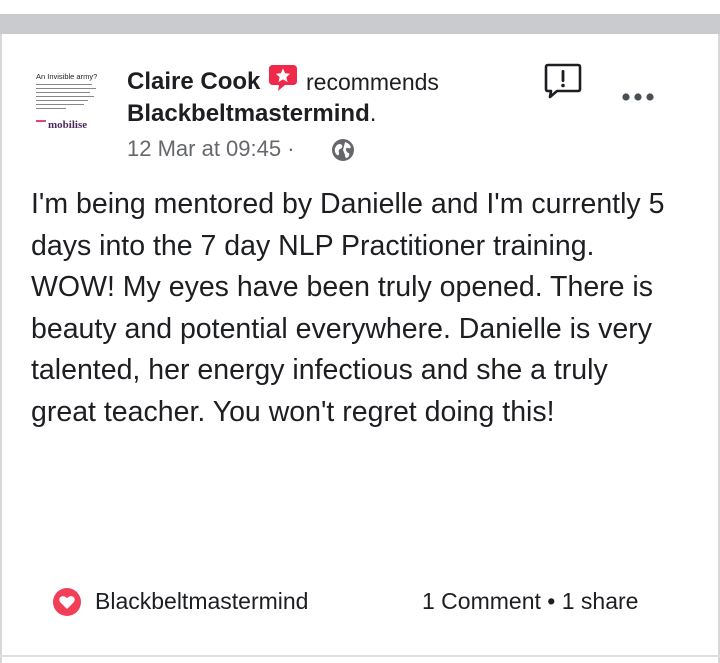 The height and width of the screenshot is (663, 720). What do you see at coordinates (373, 113) in the screenshot?
I see `page-name-period: .` at bounding box center [373, 113].